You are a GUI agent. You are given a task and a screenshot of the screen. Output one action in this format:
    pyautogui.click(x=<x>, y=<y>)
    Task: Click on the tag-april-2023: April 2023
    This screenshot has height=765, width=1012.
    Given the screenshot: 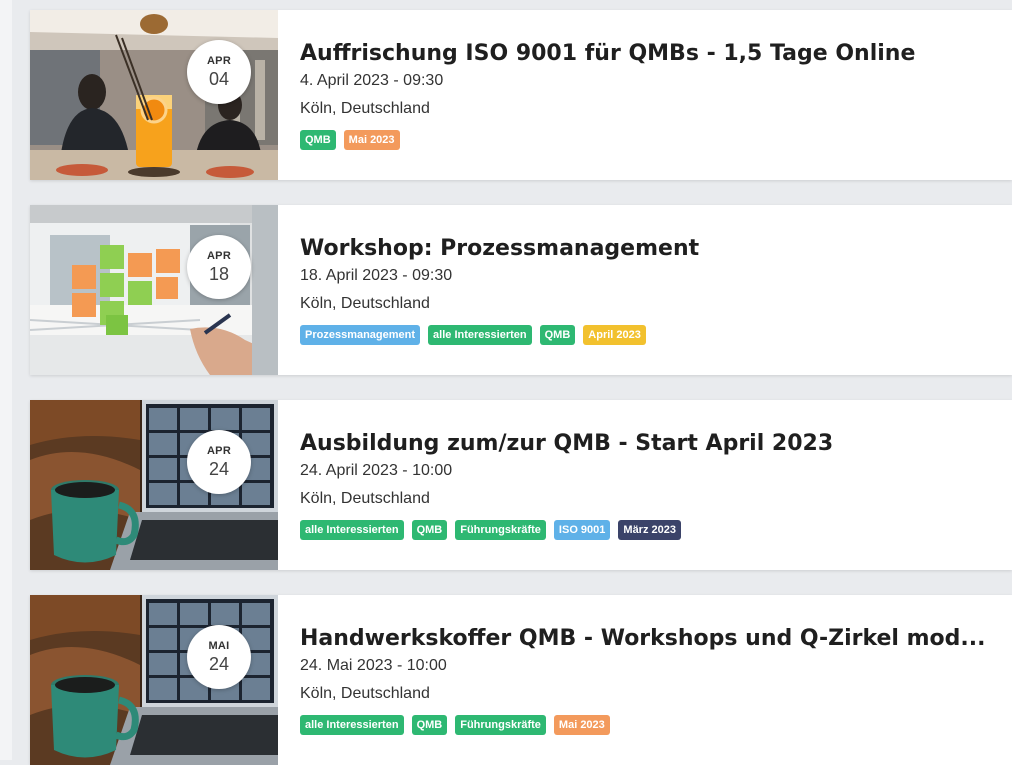 What is the action you would take?
    pyautogui.click(x=614, y=335)
    